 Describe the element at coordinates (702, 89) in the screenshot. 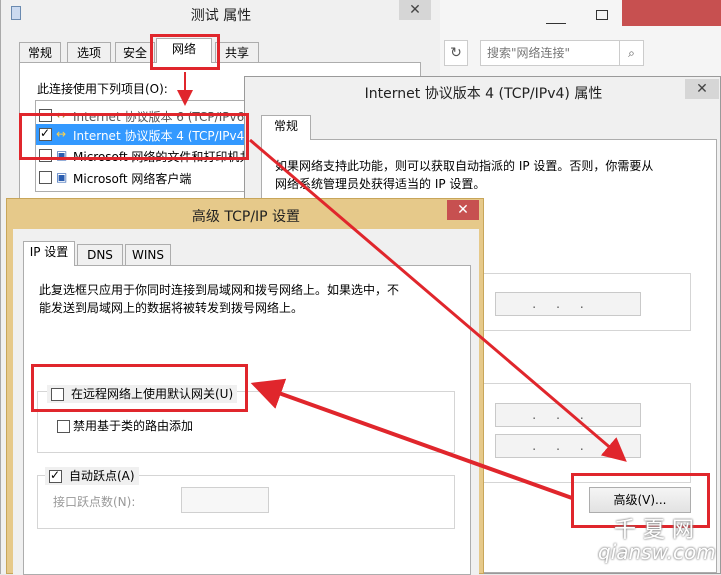

I see `ipv4-close-button: ✕` at that location.